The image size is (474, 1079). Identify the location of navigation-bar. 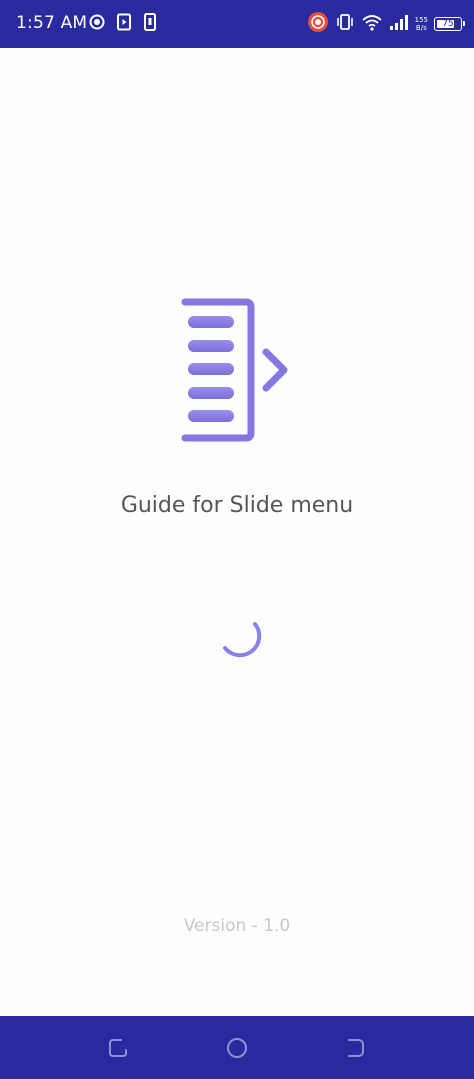
(237, 1047).